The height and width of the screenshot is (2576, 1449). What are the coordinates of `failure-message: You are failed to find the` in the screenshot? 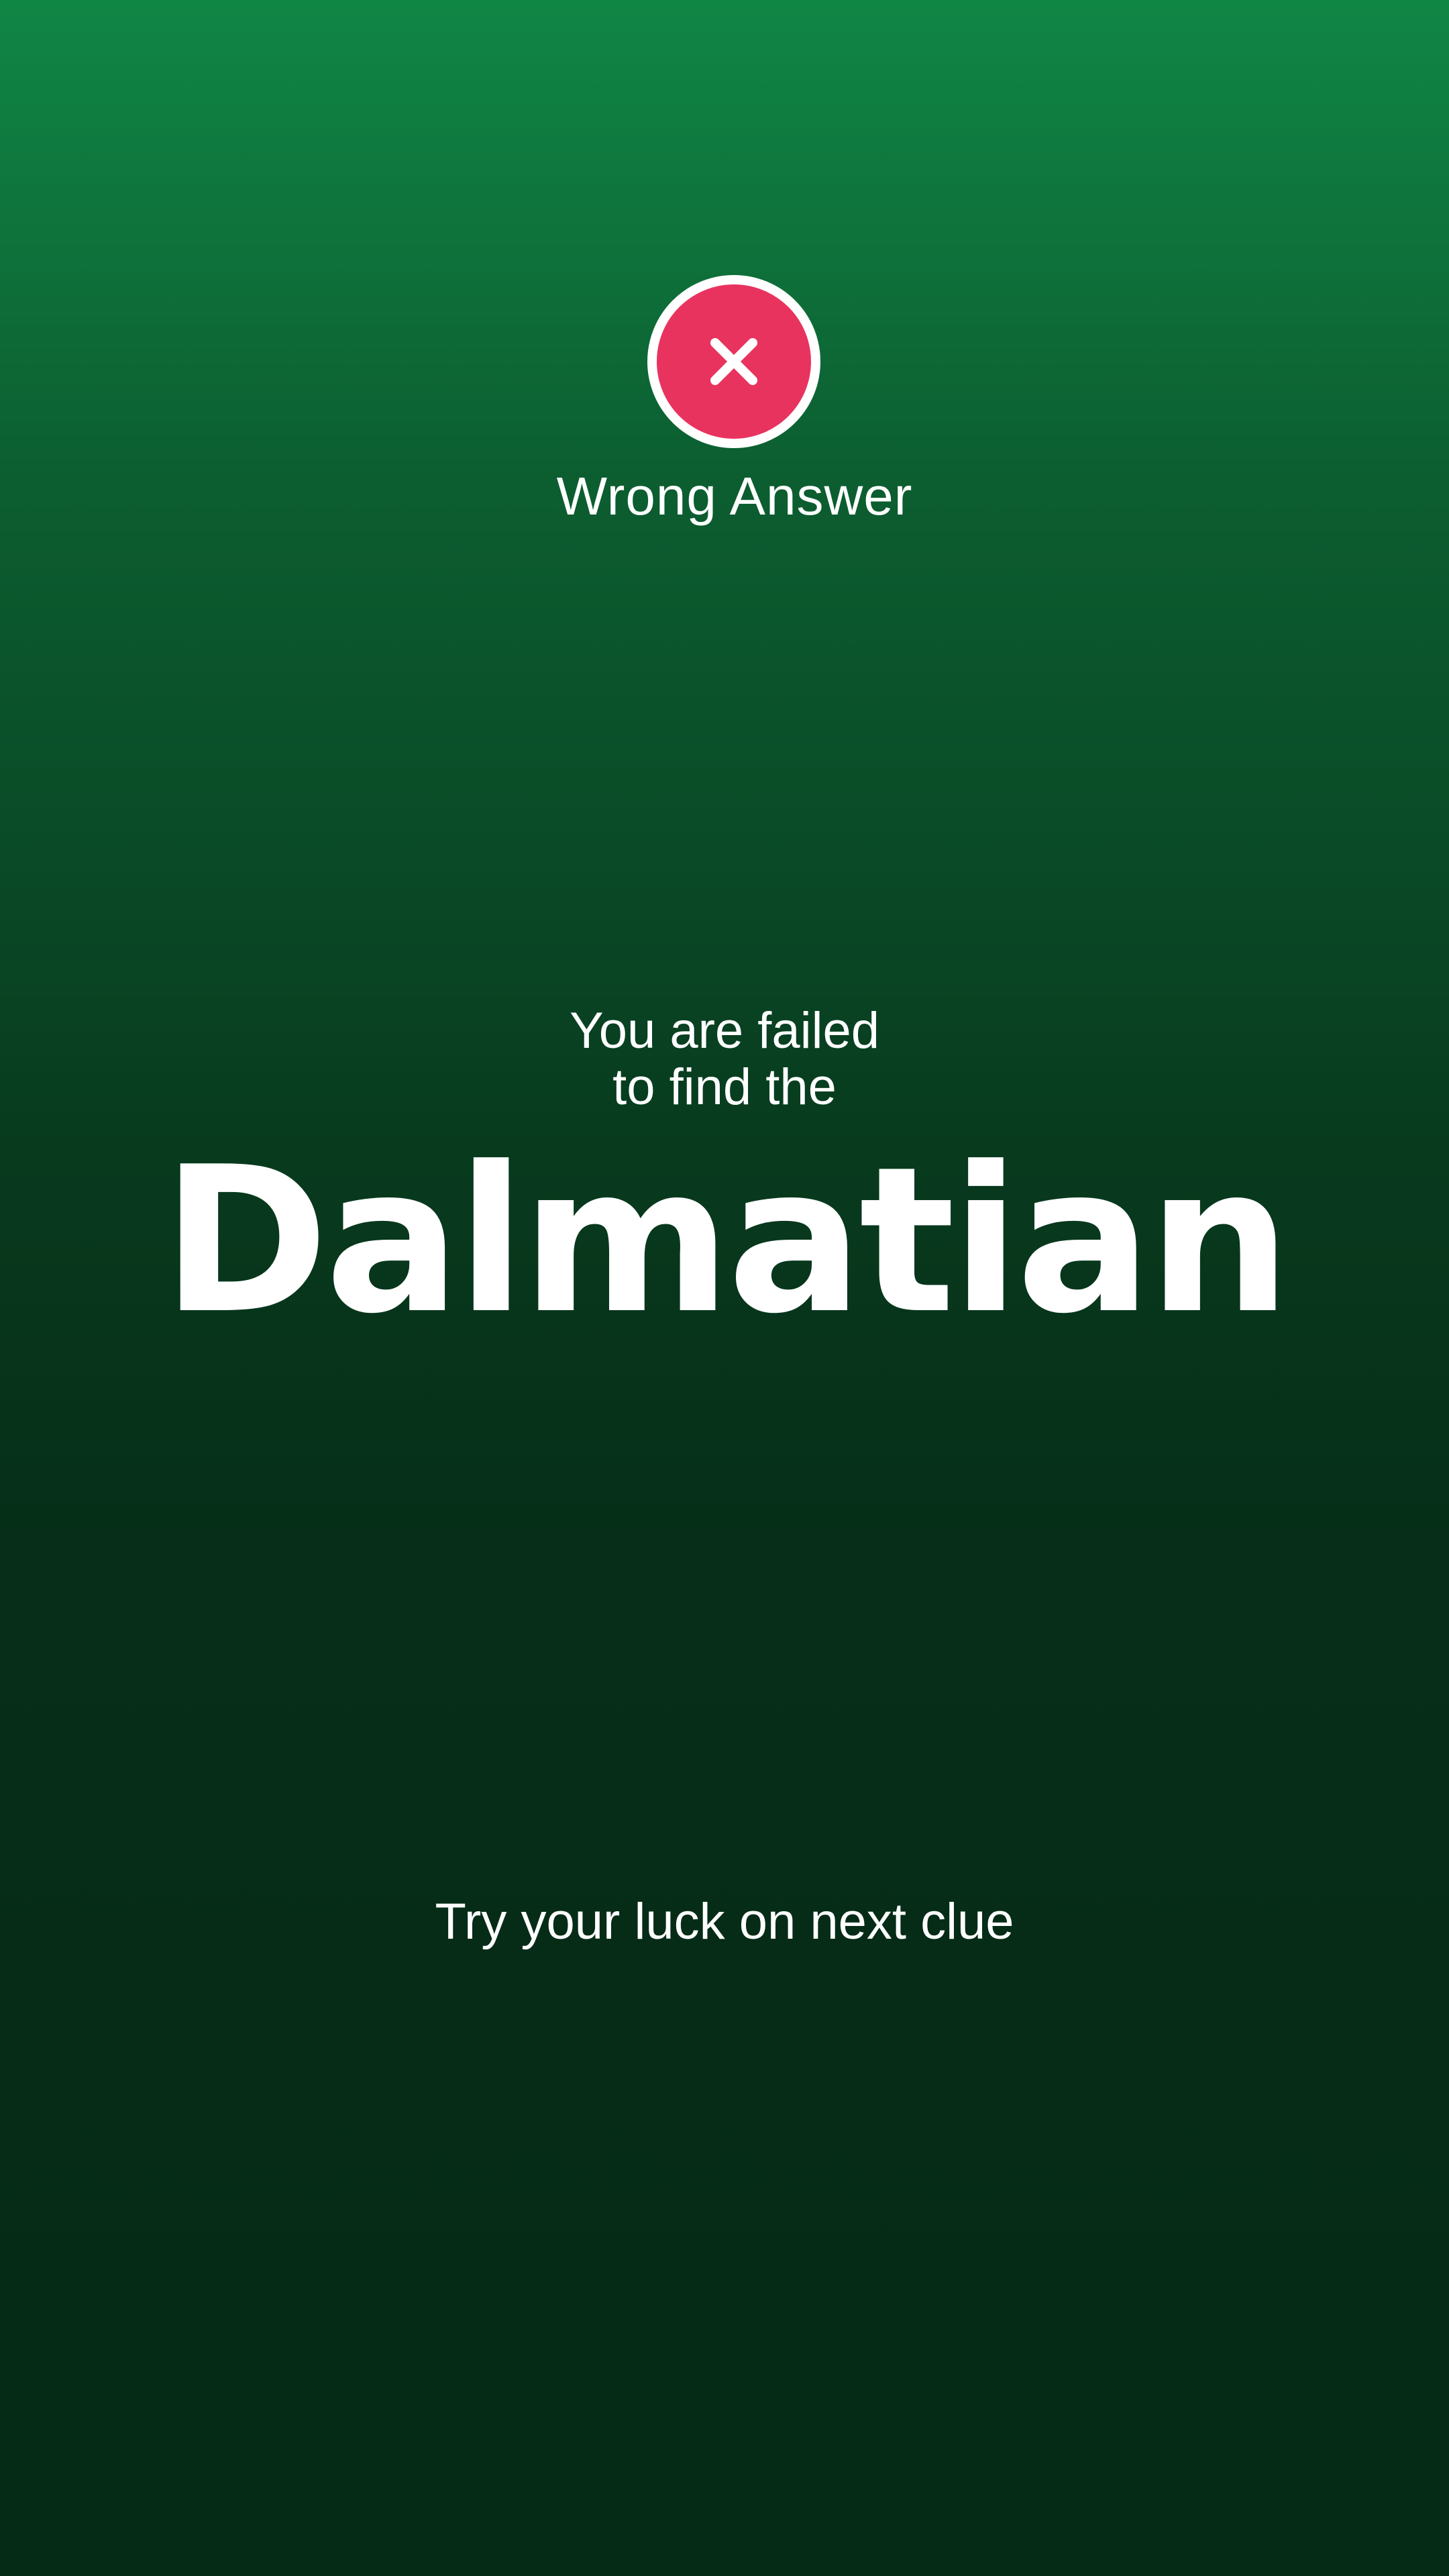 It's located at (724, 1059).